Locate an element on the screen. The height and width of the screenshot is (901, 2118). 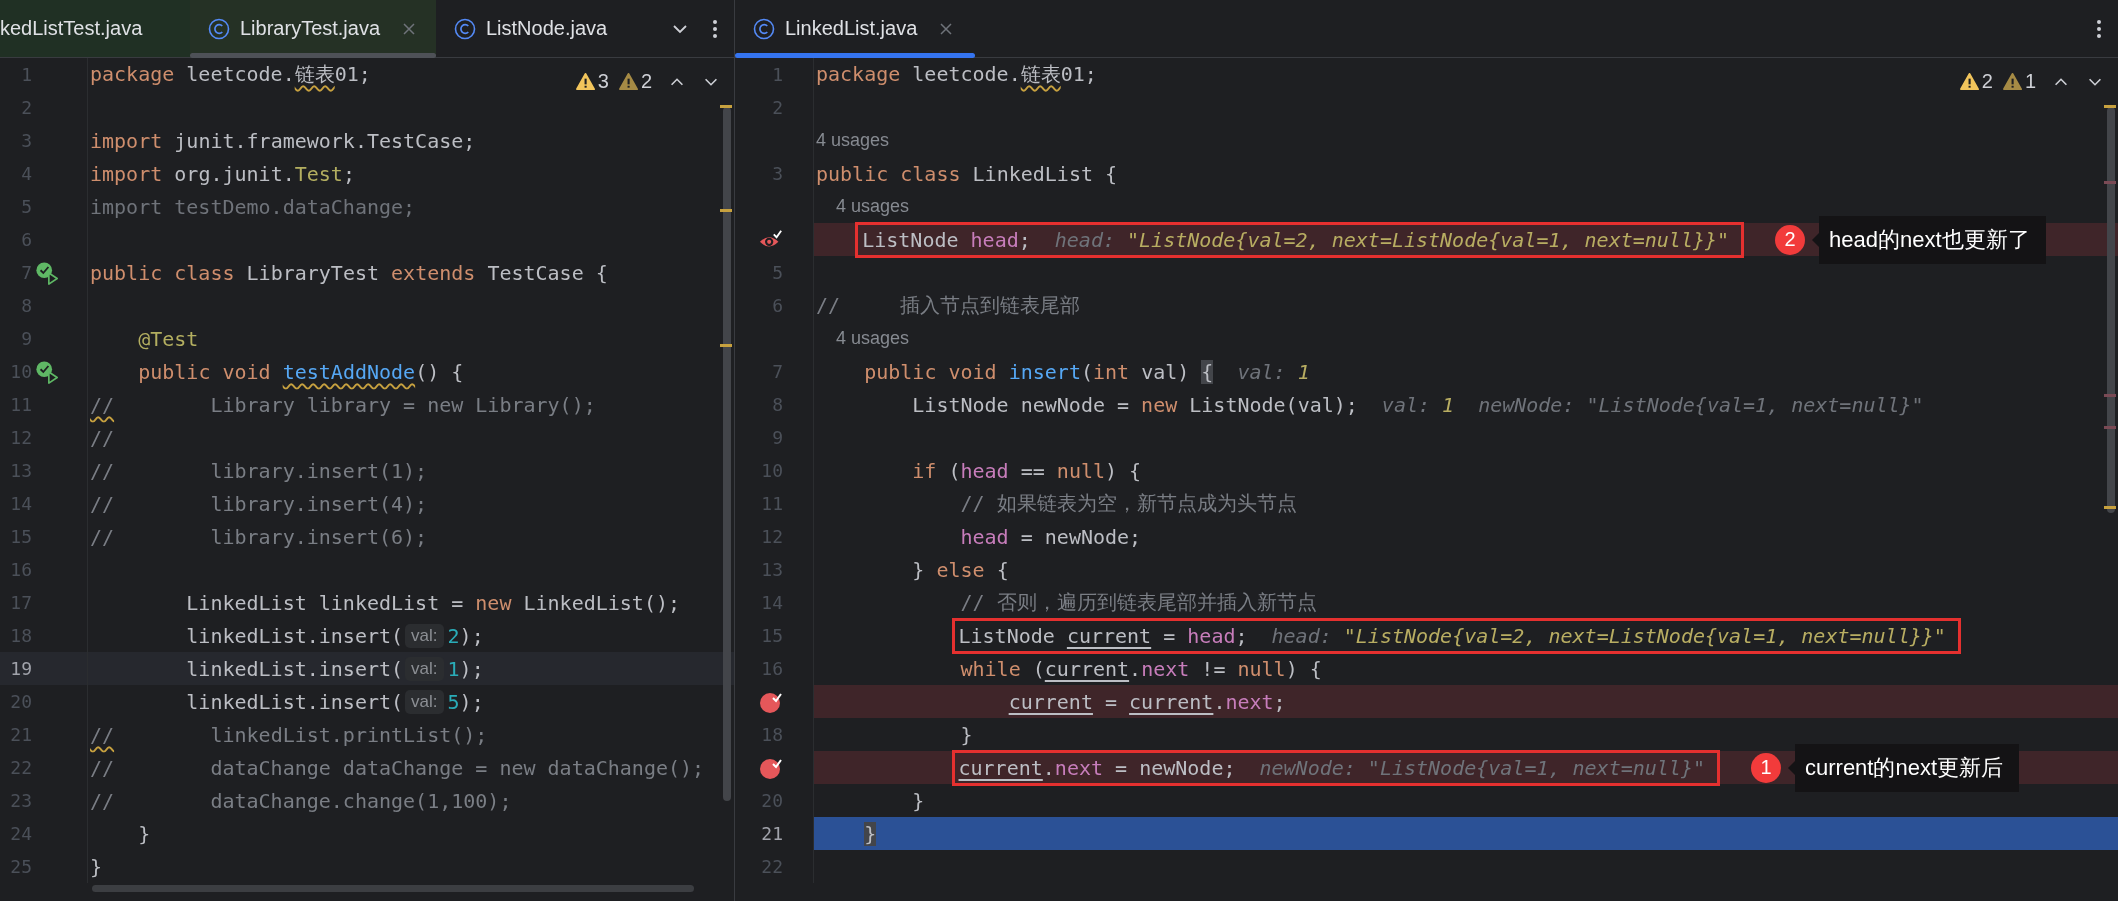
code-text: // library.insert(1); is located at coordinates (259, 470).